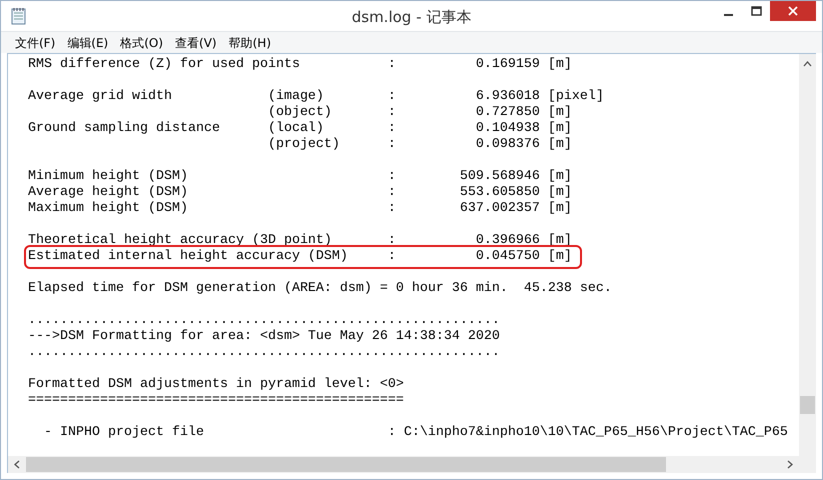 The image size is (823, 480). I want to click on window-title: dsm.log - 记事本, so click(412, 17).